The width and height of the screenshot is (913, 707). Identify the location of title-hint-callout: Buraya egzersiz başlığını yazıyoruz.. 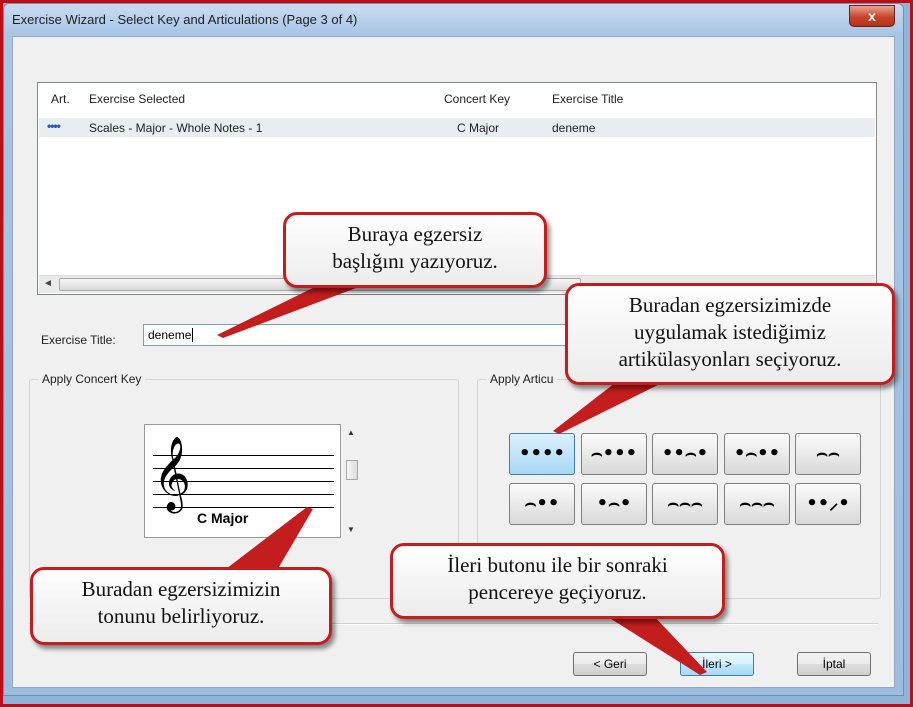
(415, 250).